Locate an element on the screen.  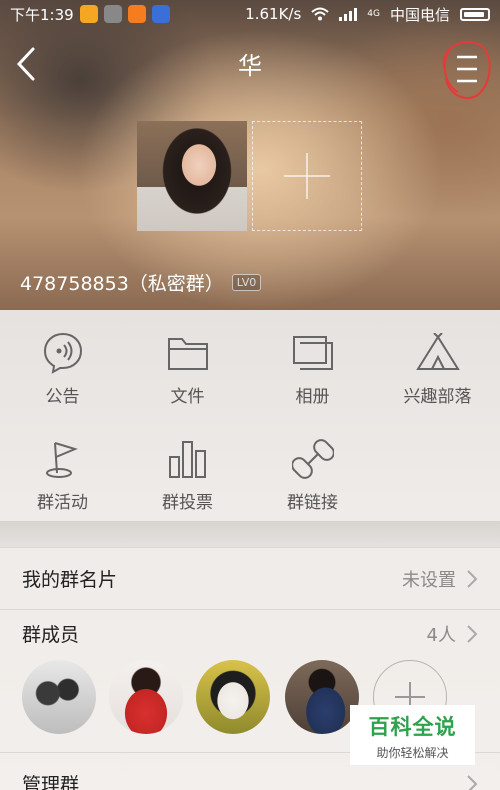
grid-item-announcement: 公告 is located at coordinates (62, 373).